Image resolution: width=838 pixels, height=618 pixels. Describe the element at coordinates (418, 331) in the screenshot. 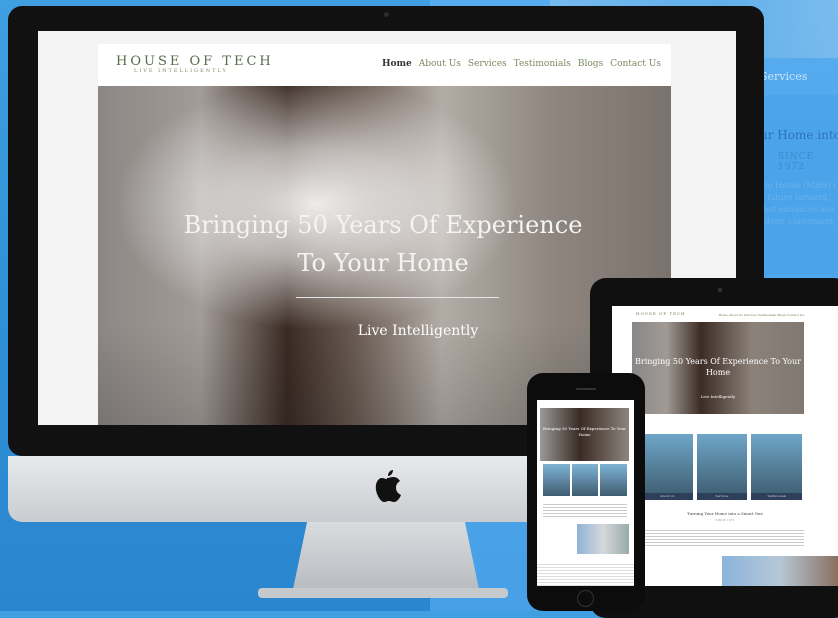

I see `hero-subtitle: Live Intelligently` at that location.